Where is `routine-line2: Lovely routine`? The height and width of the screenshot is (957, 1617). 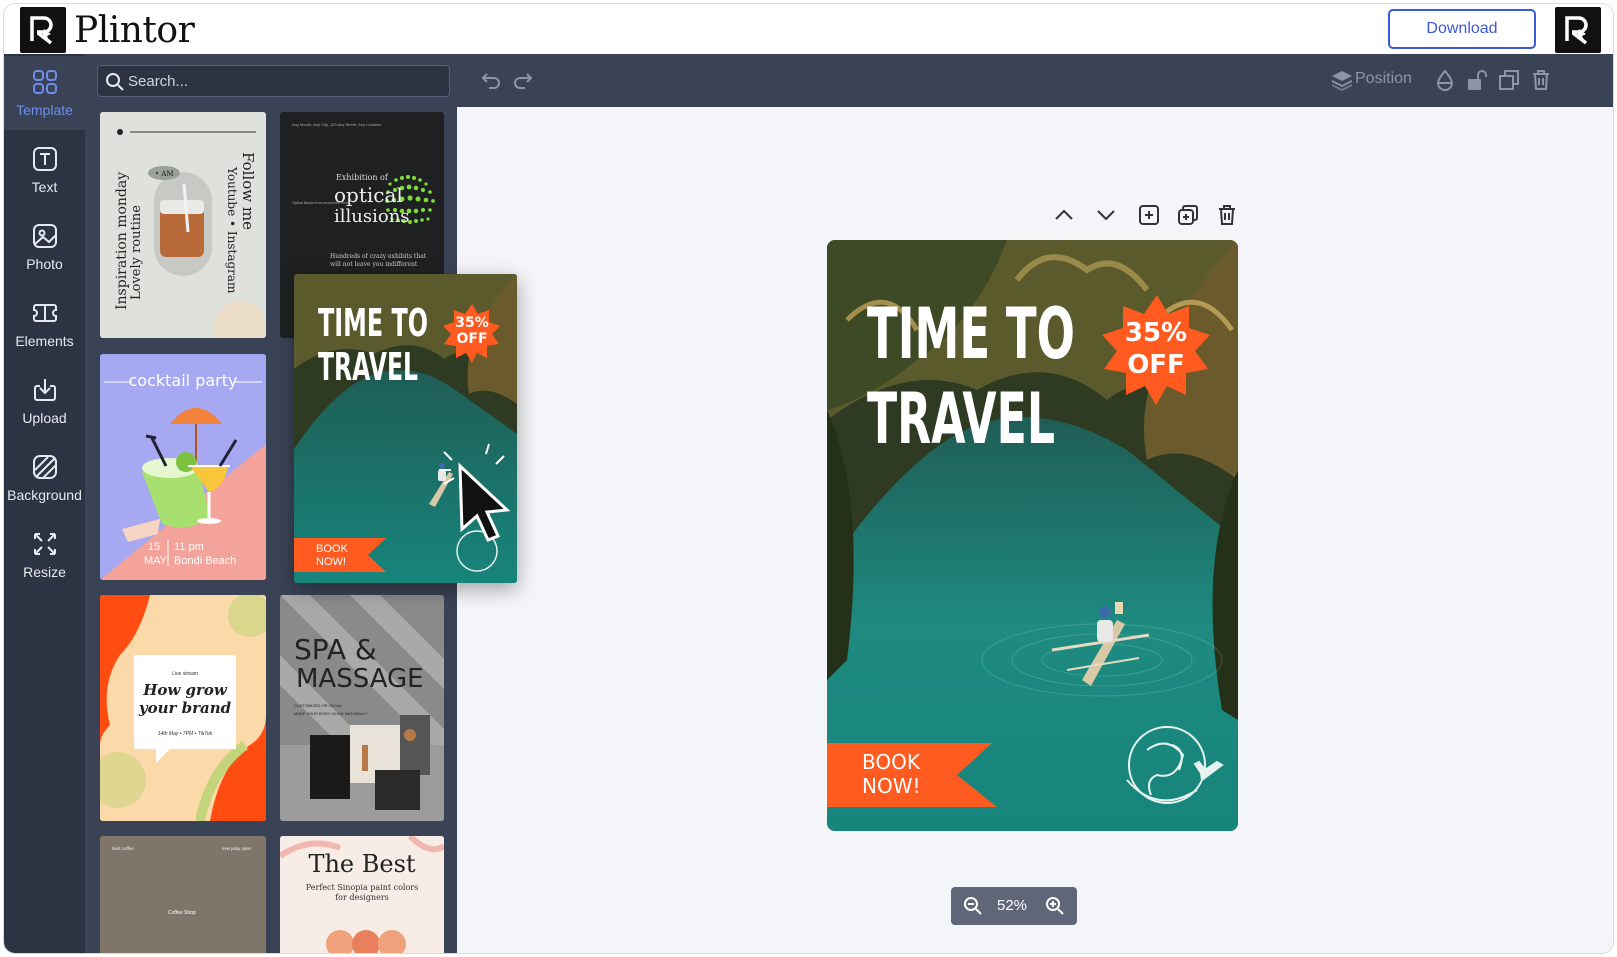 routine-line2: Lovely routine is located at coordinates (136, 252).